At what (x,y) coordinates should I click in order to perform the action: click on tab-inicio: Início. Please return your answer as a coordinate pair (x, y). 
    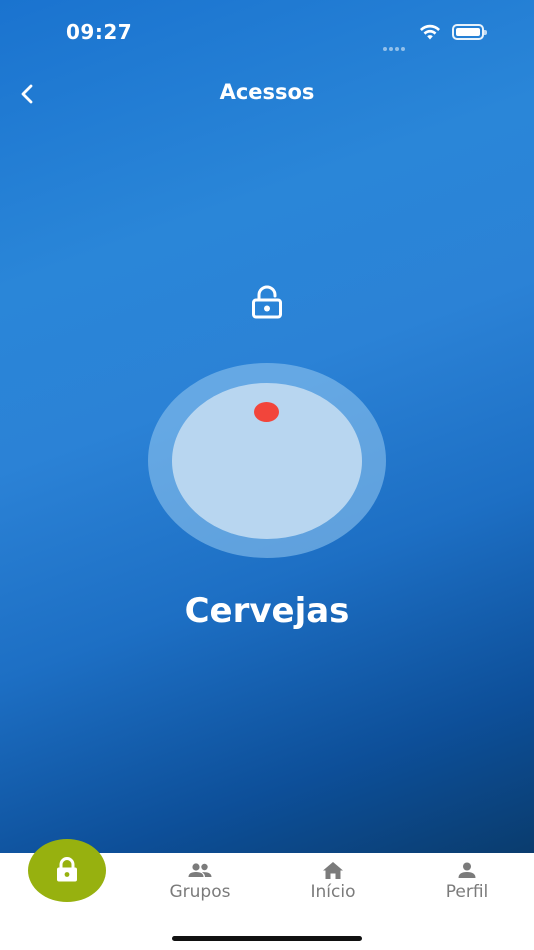
    Looking at the image, I should click on (333, 881).